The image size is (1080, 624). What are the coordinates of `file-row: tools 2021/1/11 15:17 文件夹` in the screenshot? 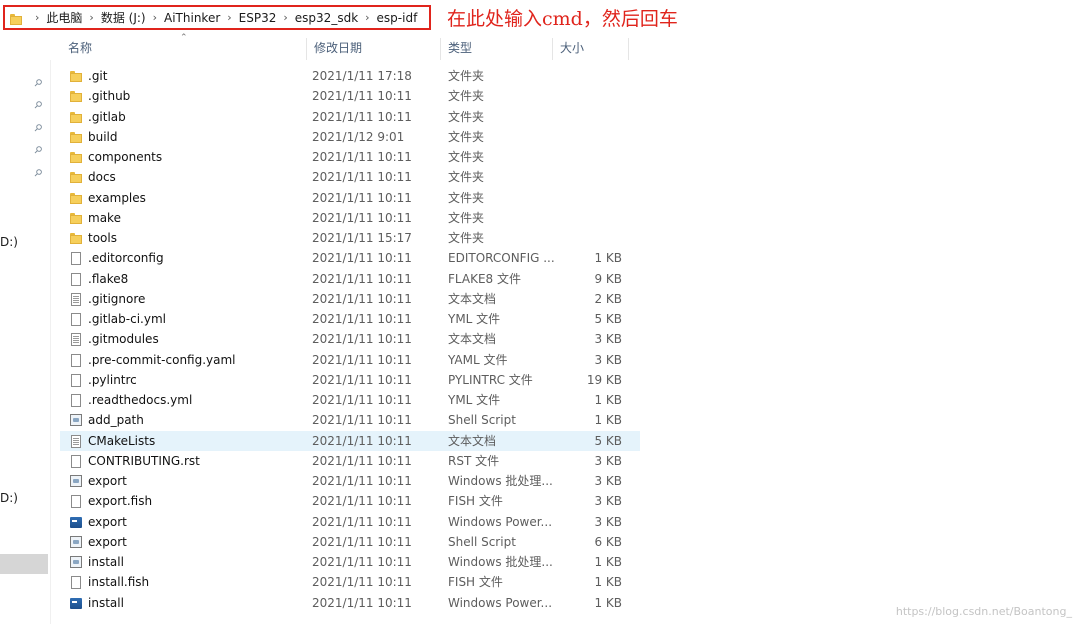 It's located at (350, 238).